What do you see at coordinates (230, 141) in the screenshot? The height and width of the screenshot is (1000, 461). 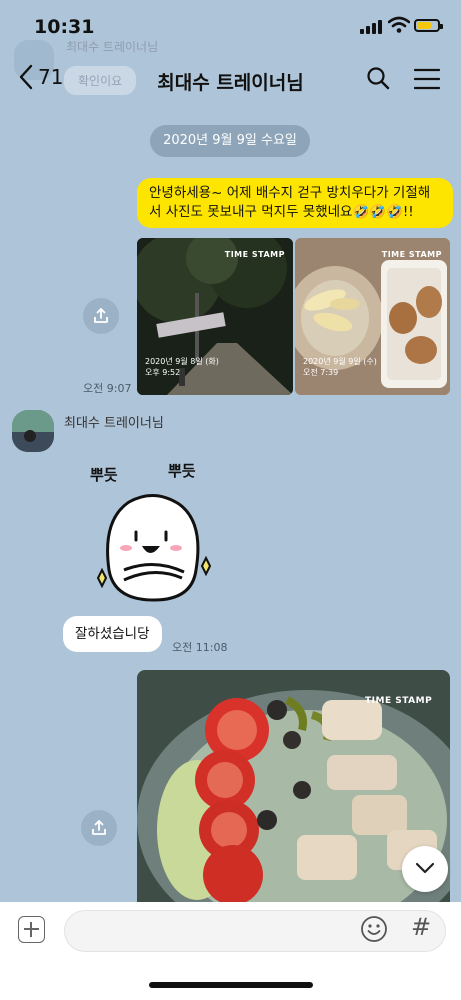 I see `date-divider: 2020년 9월 9일 수요일` at bounding box center [230, 141].